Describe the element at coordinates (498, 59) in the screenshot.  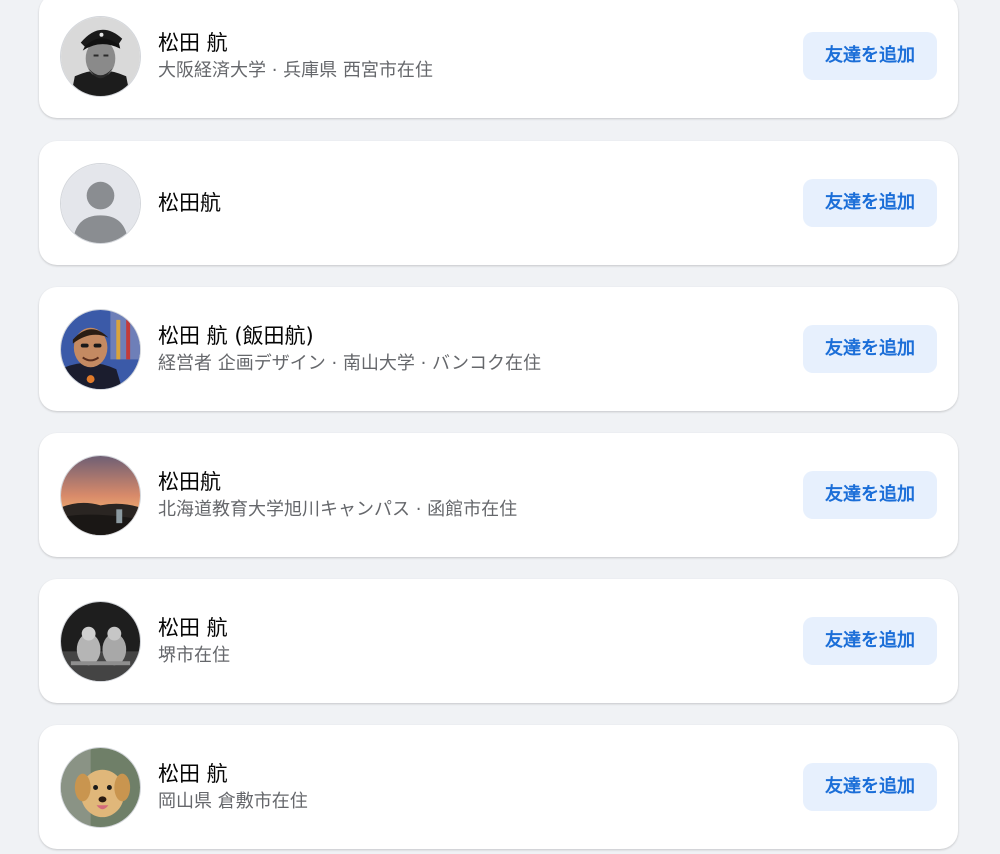
I see `result-card: 松田 航 大阪経済大学 · 兵庫県 西宮市在住 友達を追加` at that location.